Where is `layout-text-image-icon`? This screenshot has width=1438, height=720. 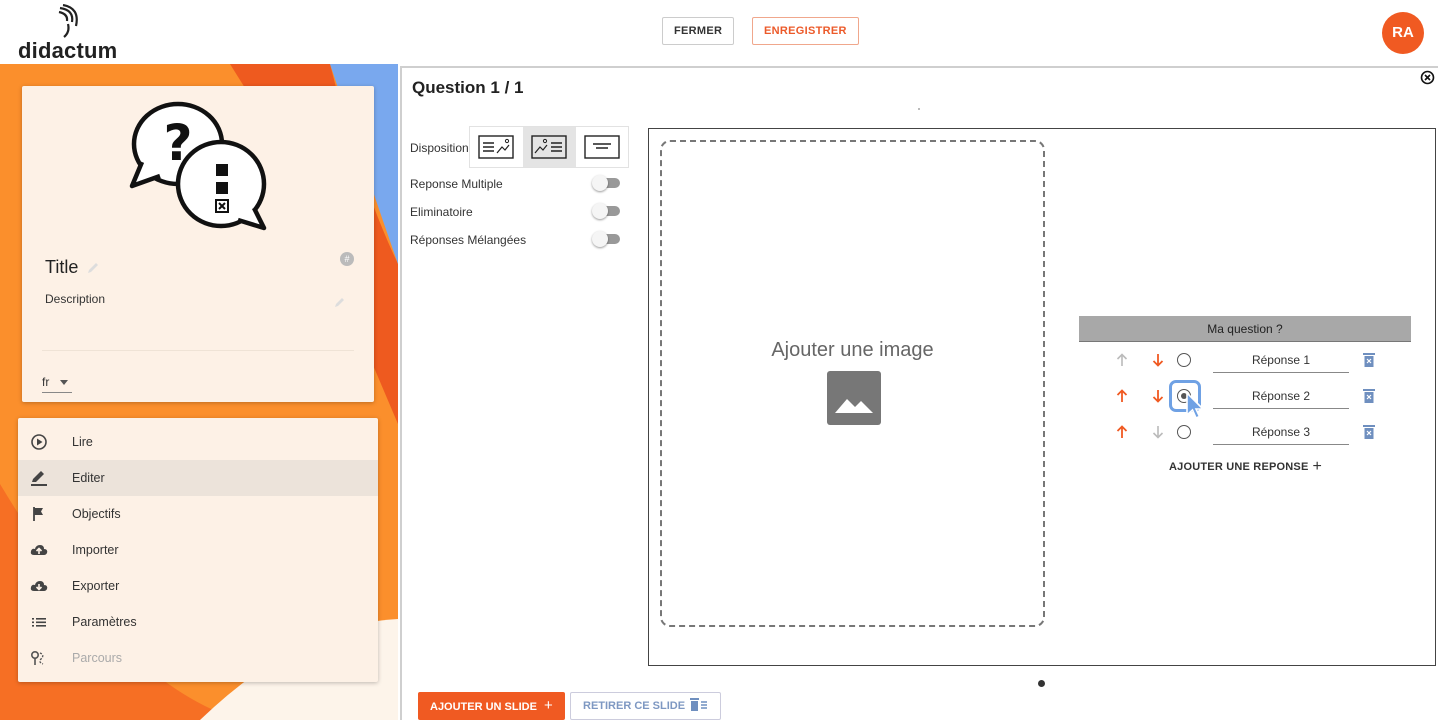
layout-text-image-icon is located at coordinates (496, 147).